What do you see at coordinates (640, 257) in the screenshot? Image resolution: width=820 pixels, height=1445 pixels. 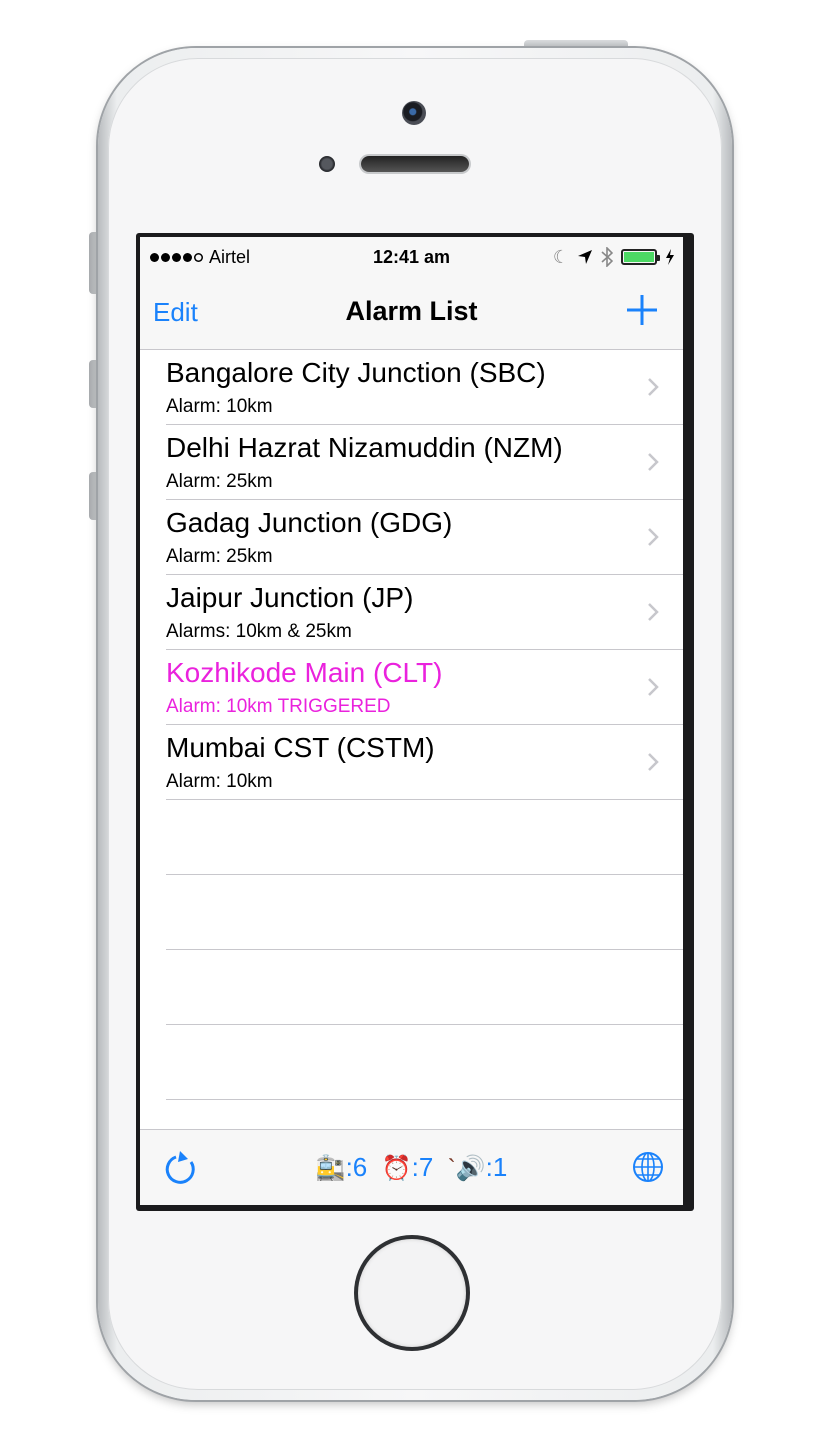 I see `battery-icon` at bounding box center [640, 257].